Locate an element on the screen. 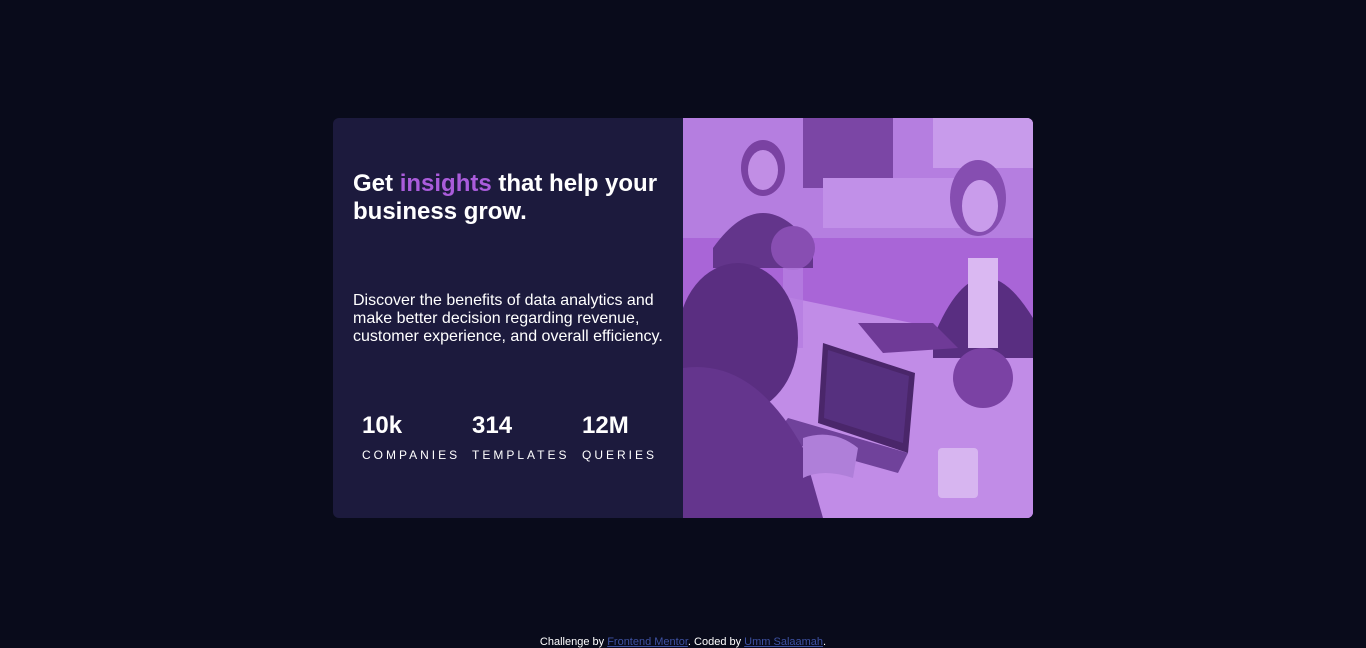  footer-challenge-text: Challenge by is located at coordinates (573, 642).